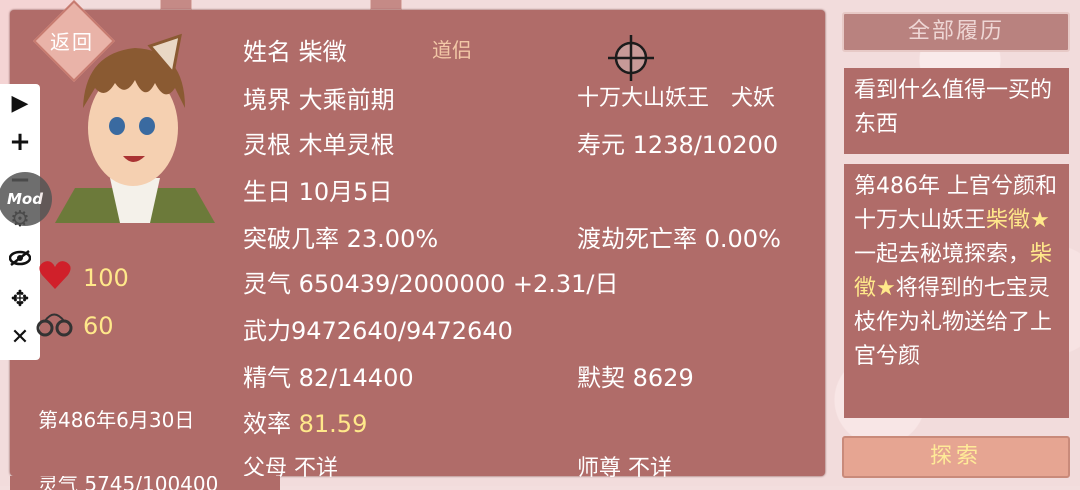  What do you see at coordinates (318, 192) in the screenshot?
I see `birthday-row: 生日 10月5日` at bounding box center [318, 192].